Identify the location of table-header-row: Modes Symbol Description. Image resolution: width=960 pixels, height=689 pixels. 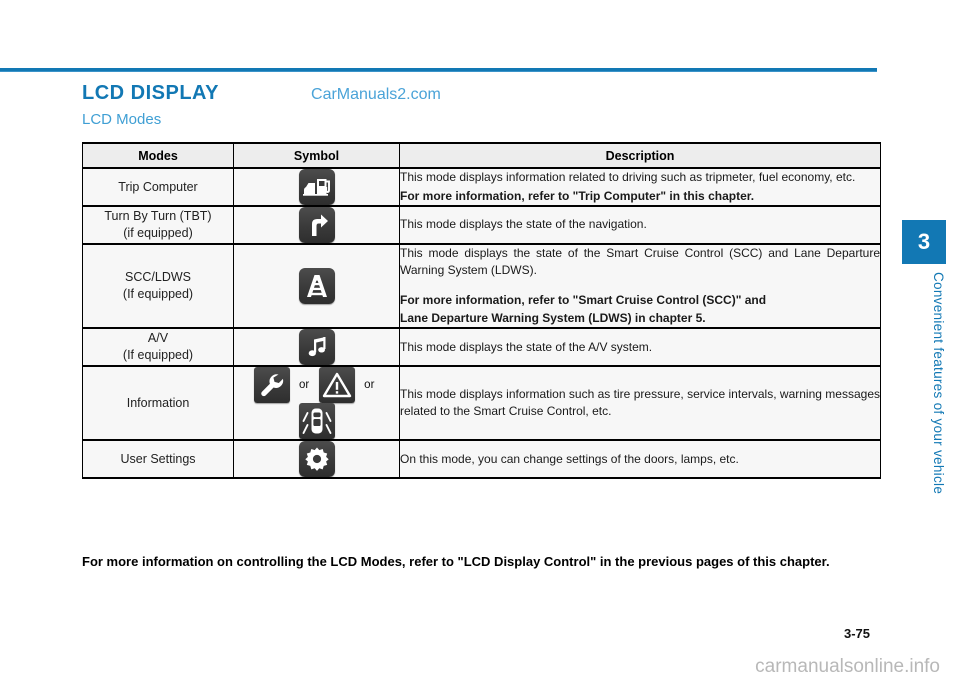
(481, 155).